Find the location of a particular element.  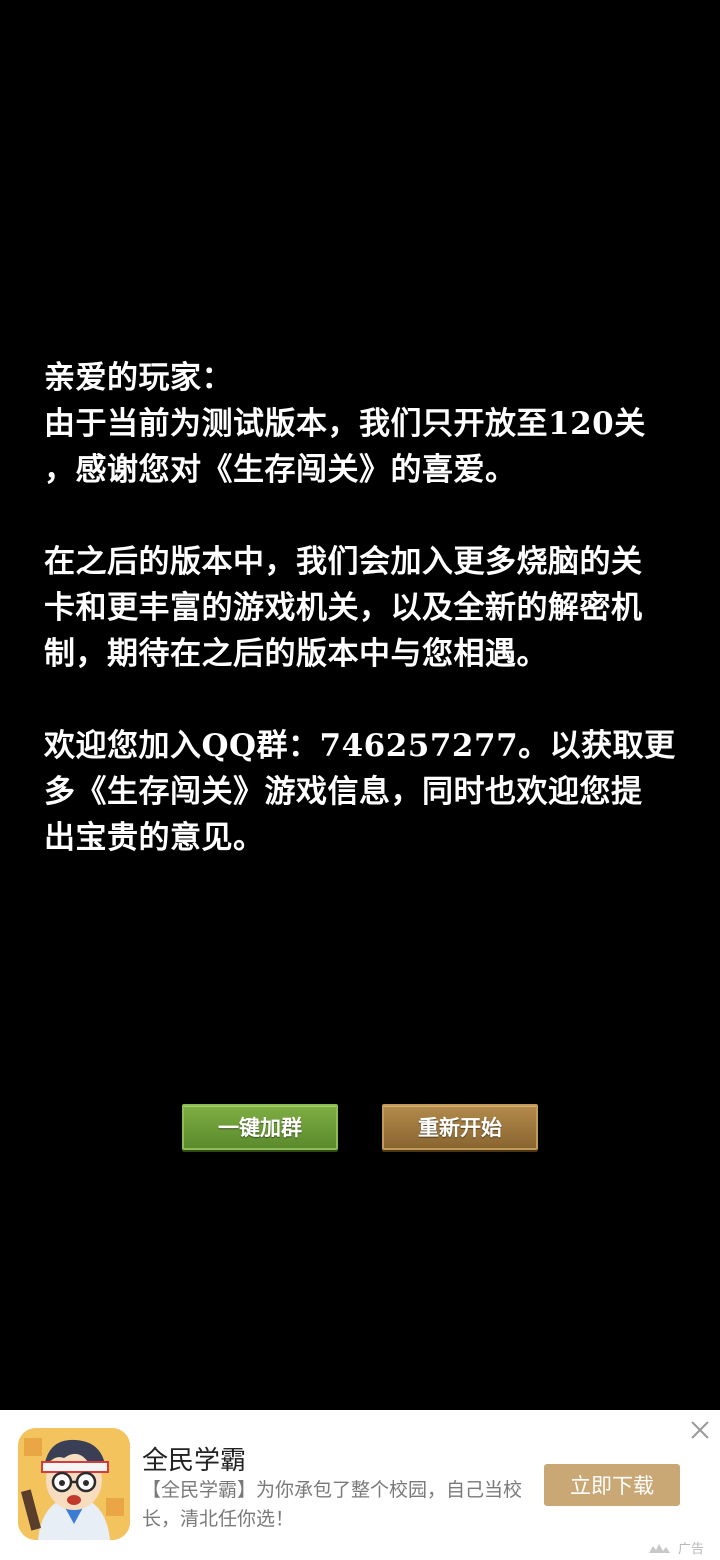

download-button: 立即下载 is located at coordinates (612, 1485).